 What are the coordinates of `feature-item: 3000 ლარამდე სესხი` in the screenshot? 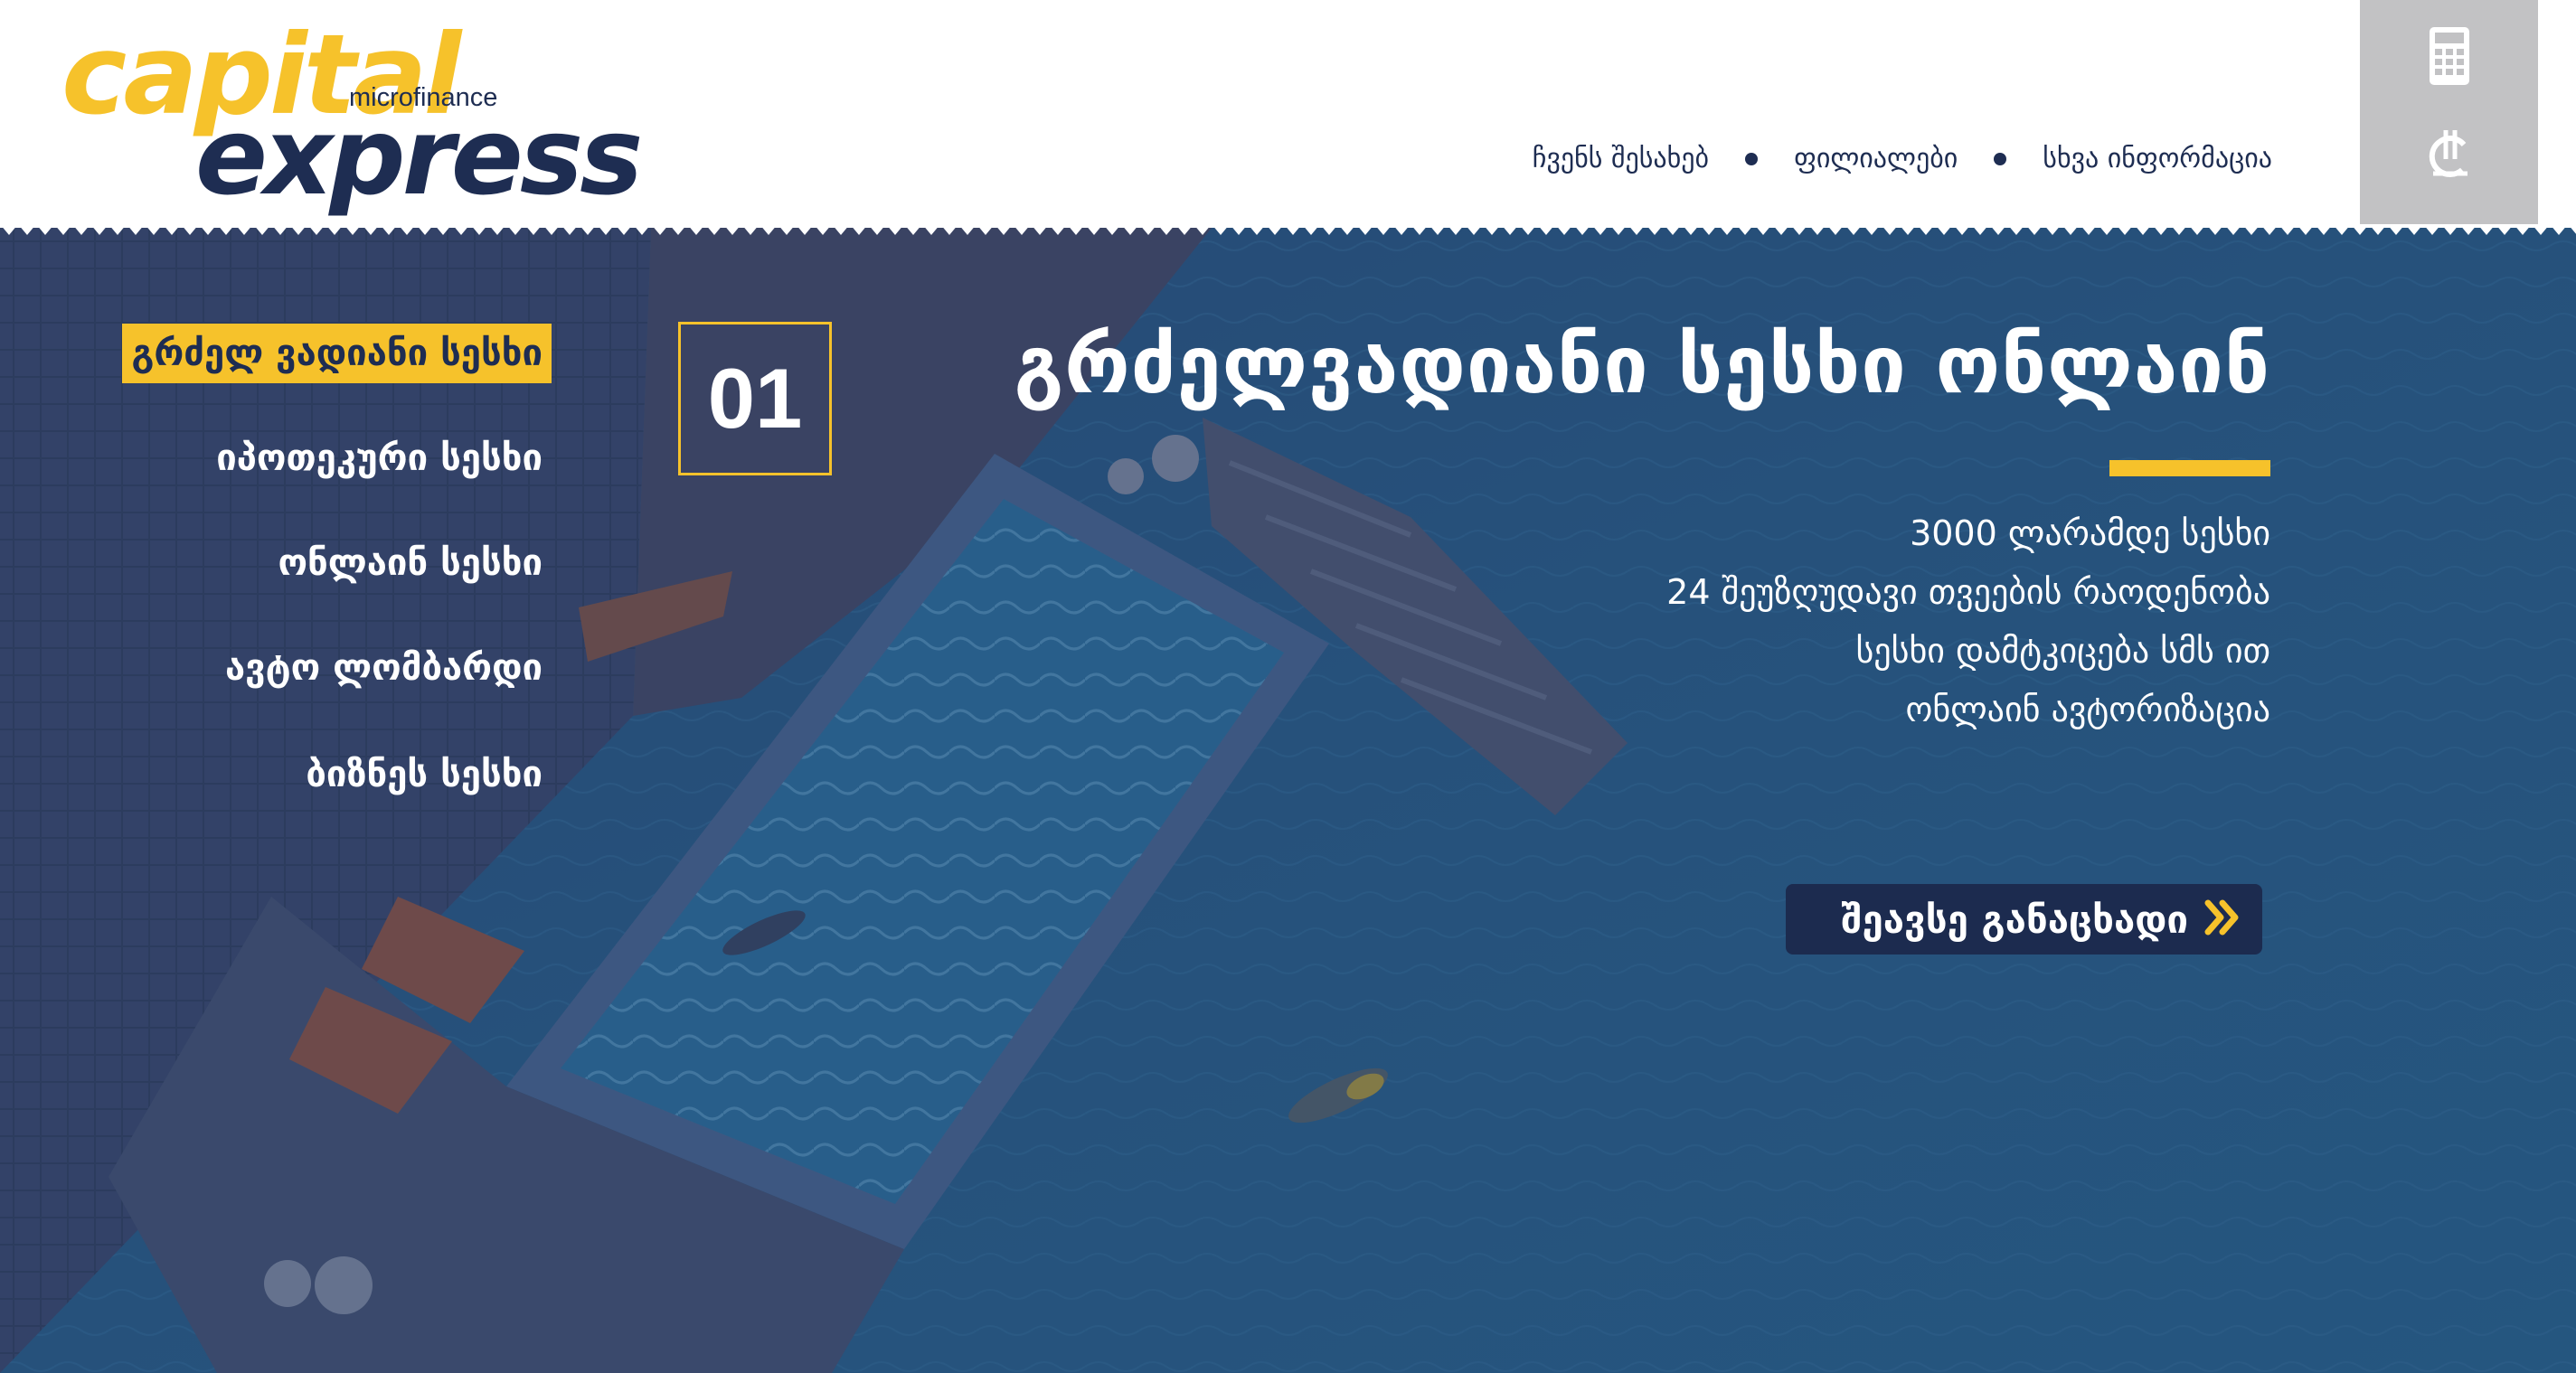 It's located at (2090, 533).